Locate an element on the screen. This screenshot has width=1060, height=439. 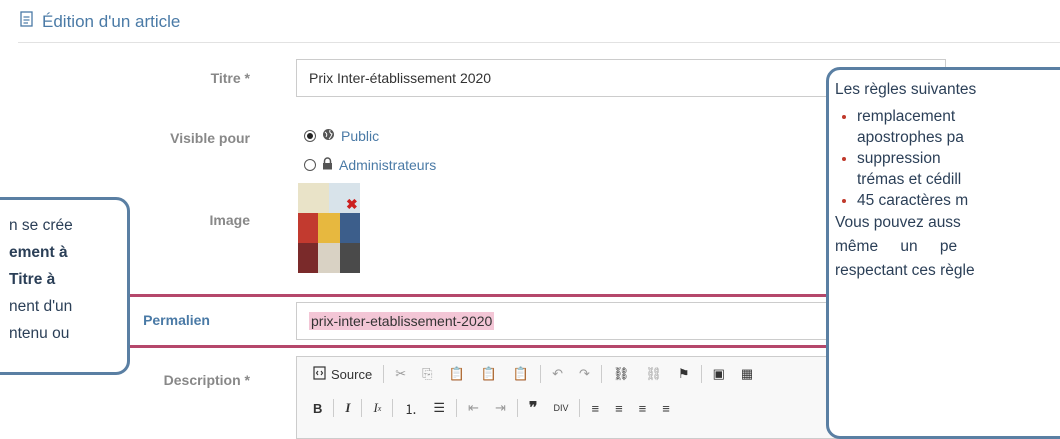
source-label: Source is located at coordinates (352, 374).